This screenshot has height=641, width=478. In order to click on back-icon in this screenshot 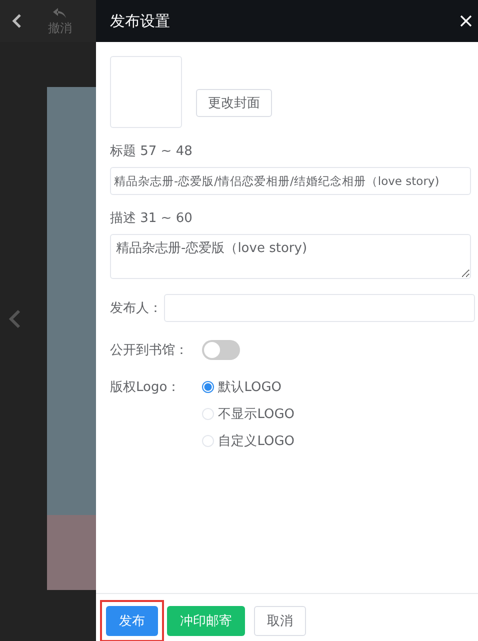, I will do `click(17, 21)`.